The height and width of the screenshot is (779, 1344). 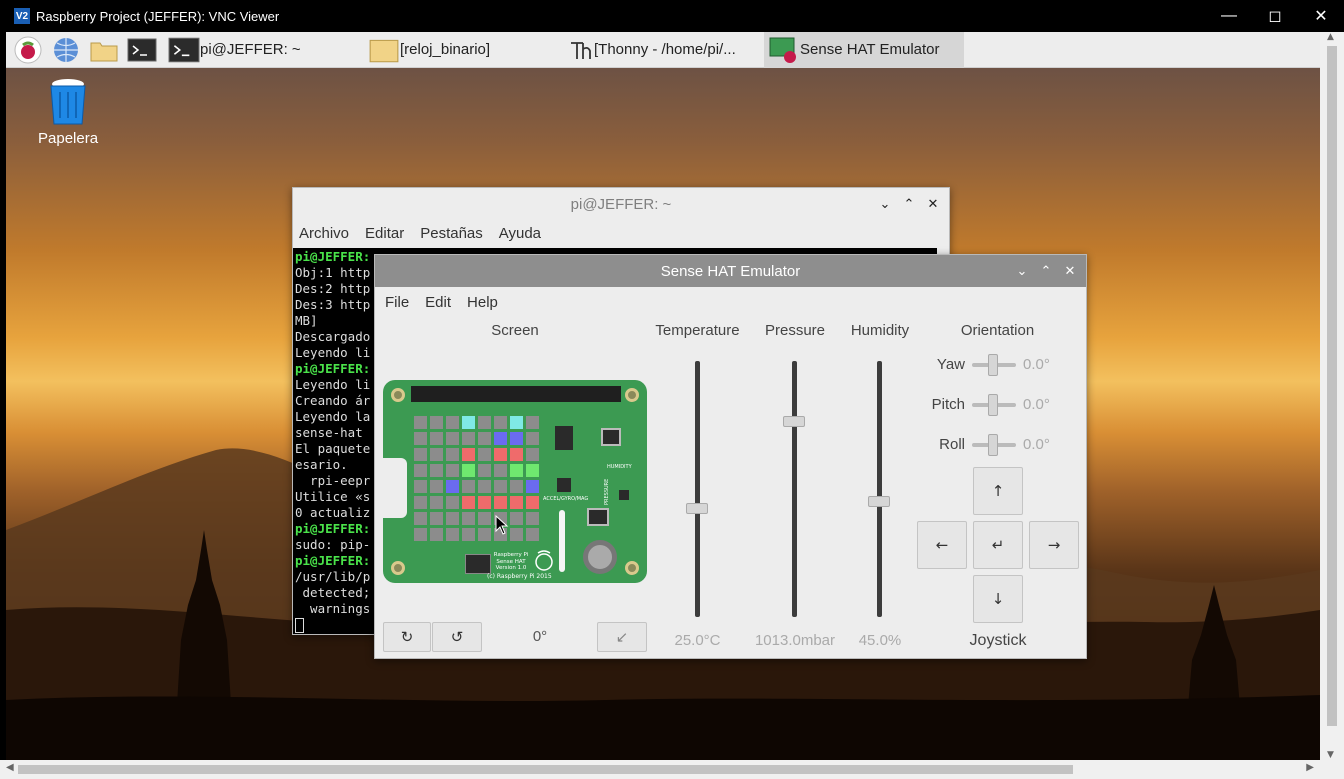 I want to click on web-browser-icon, so click(x=66, y=50).